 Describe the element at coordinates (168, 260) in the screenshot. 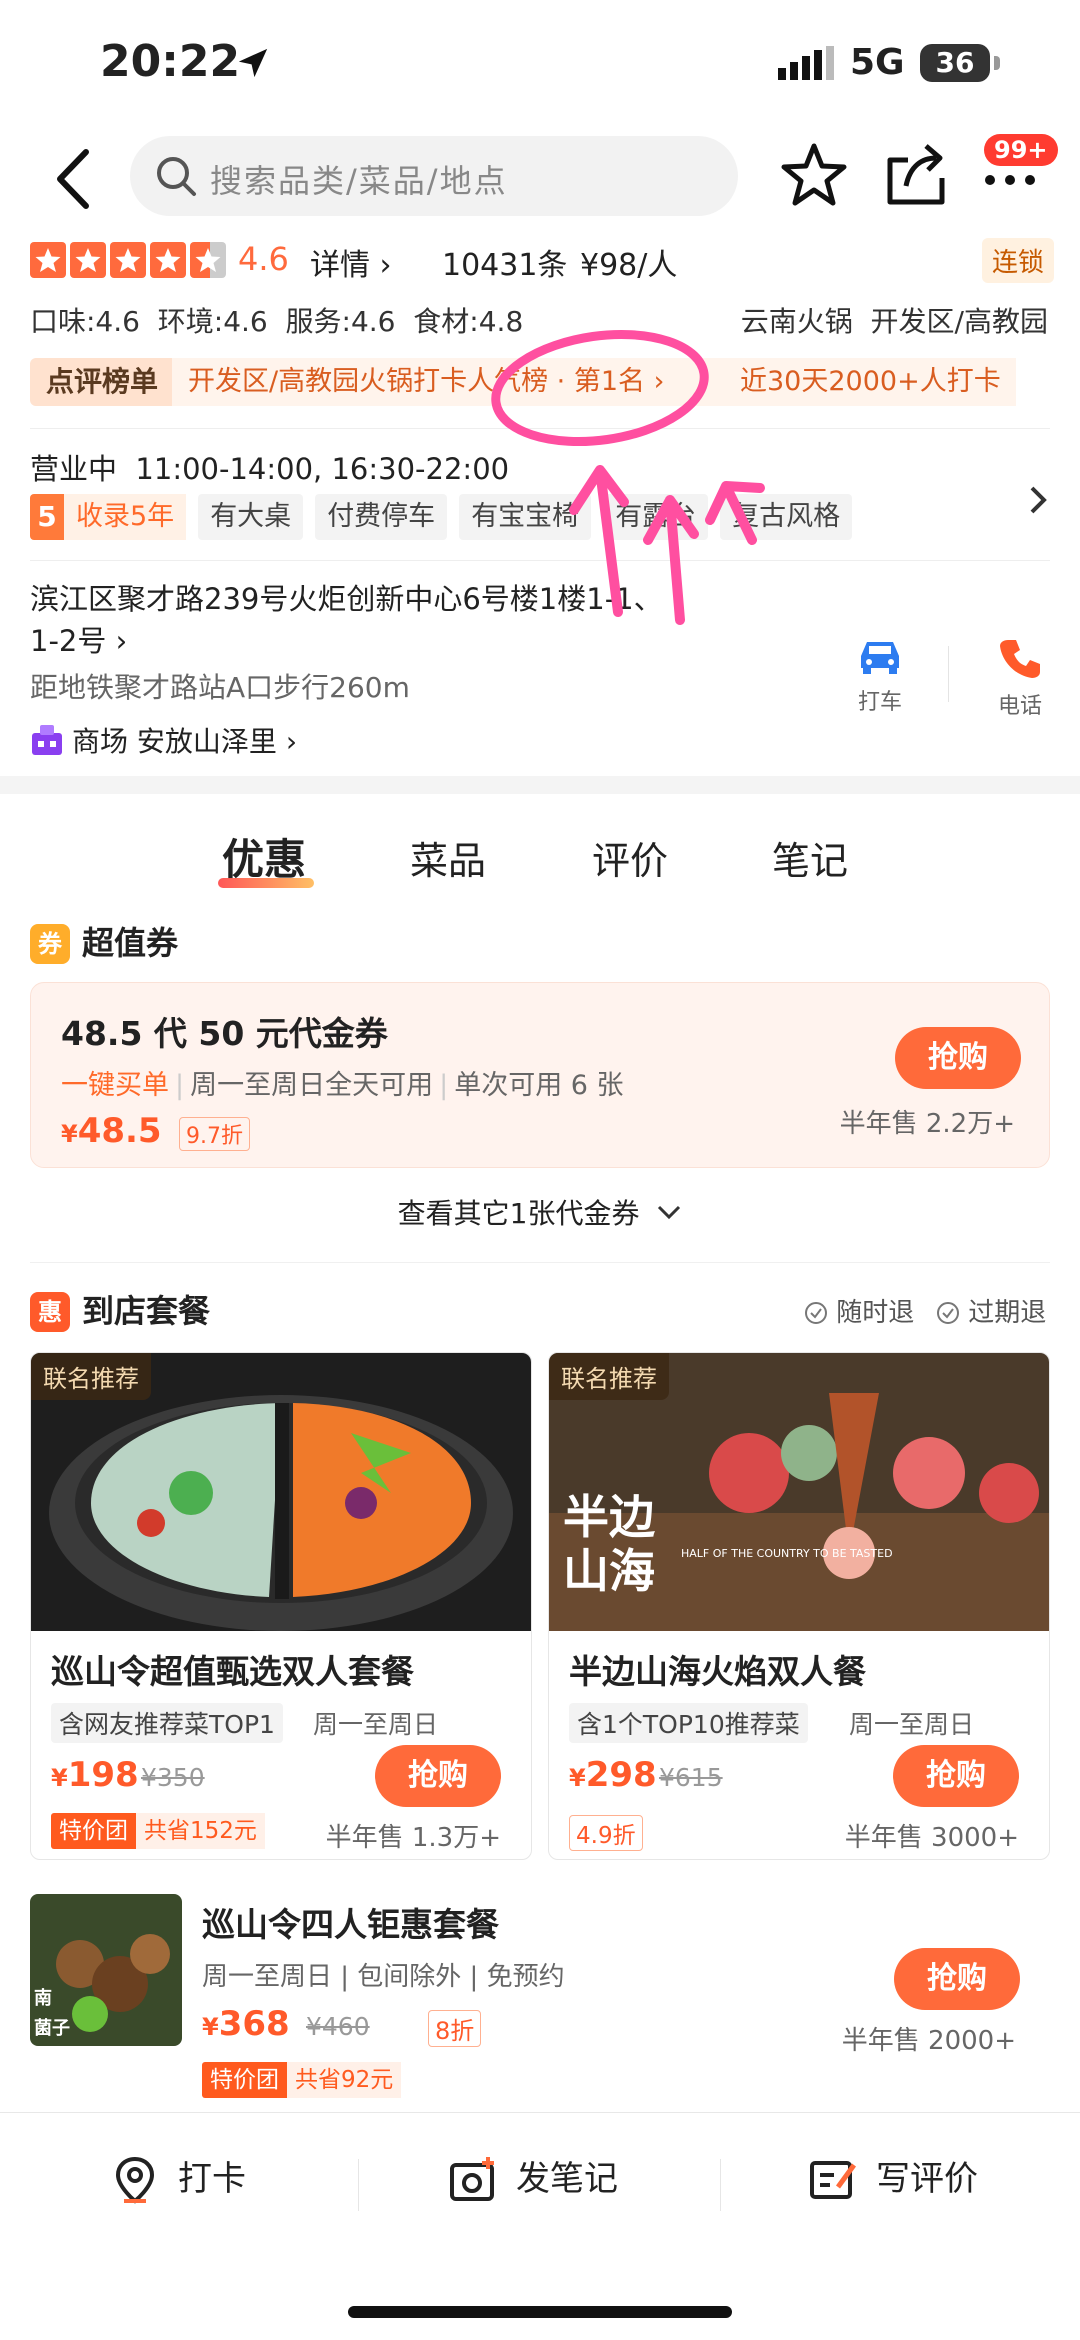

I see `star-icon` at that location.